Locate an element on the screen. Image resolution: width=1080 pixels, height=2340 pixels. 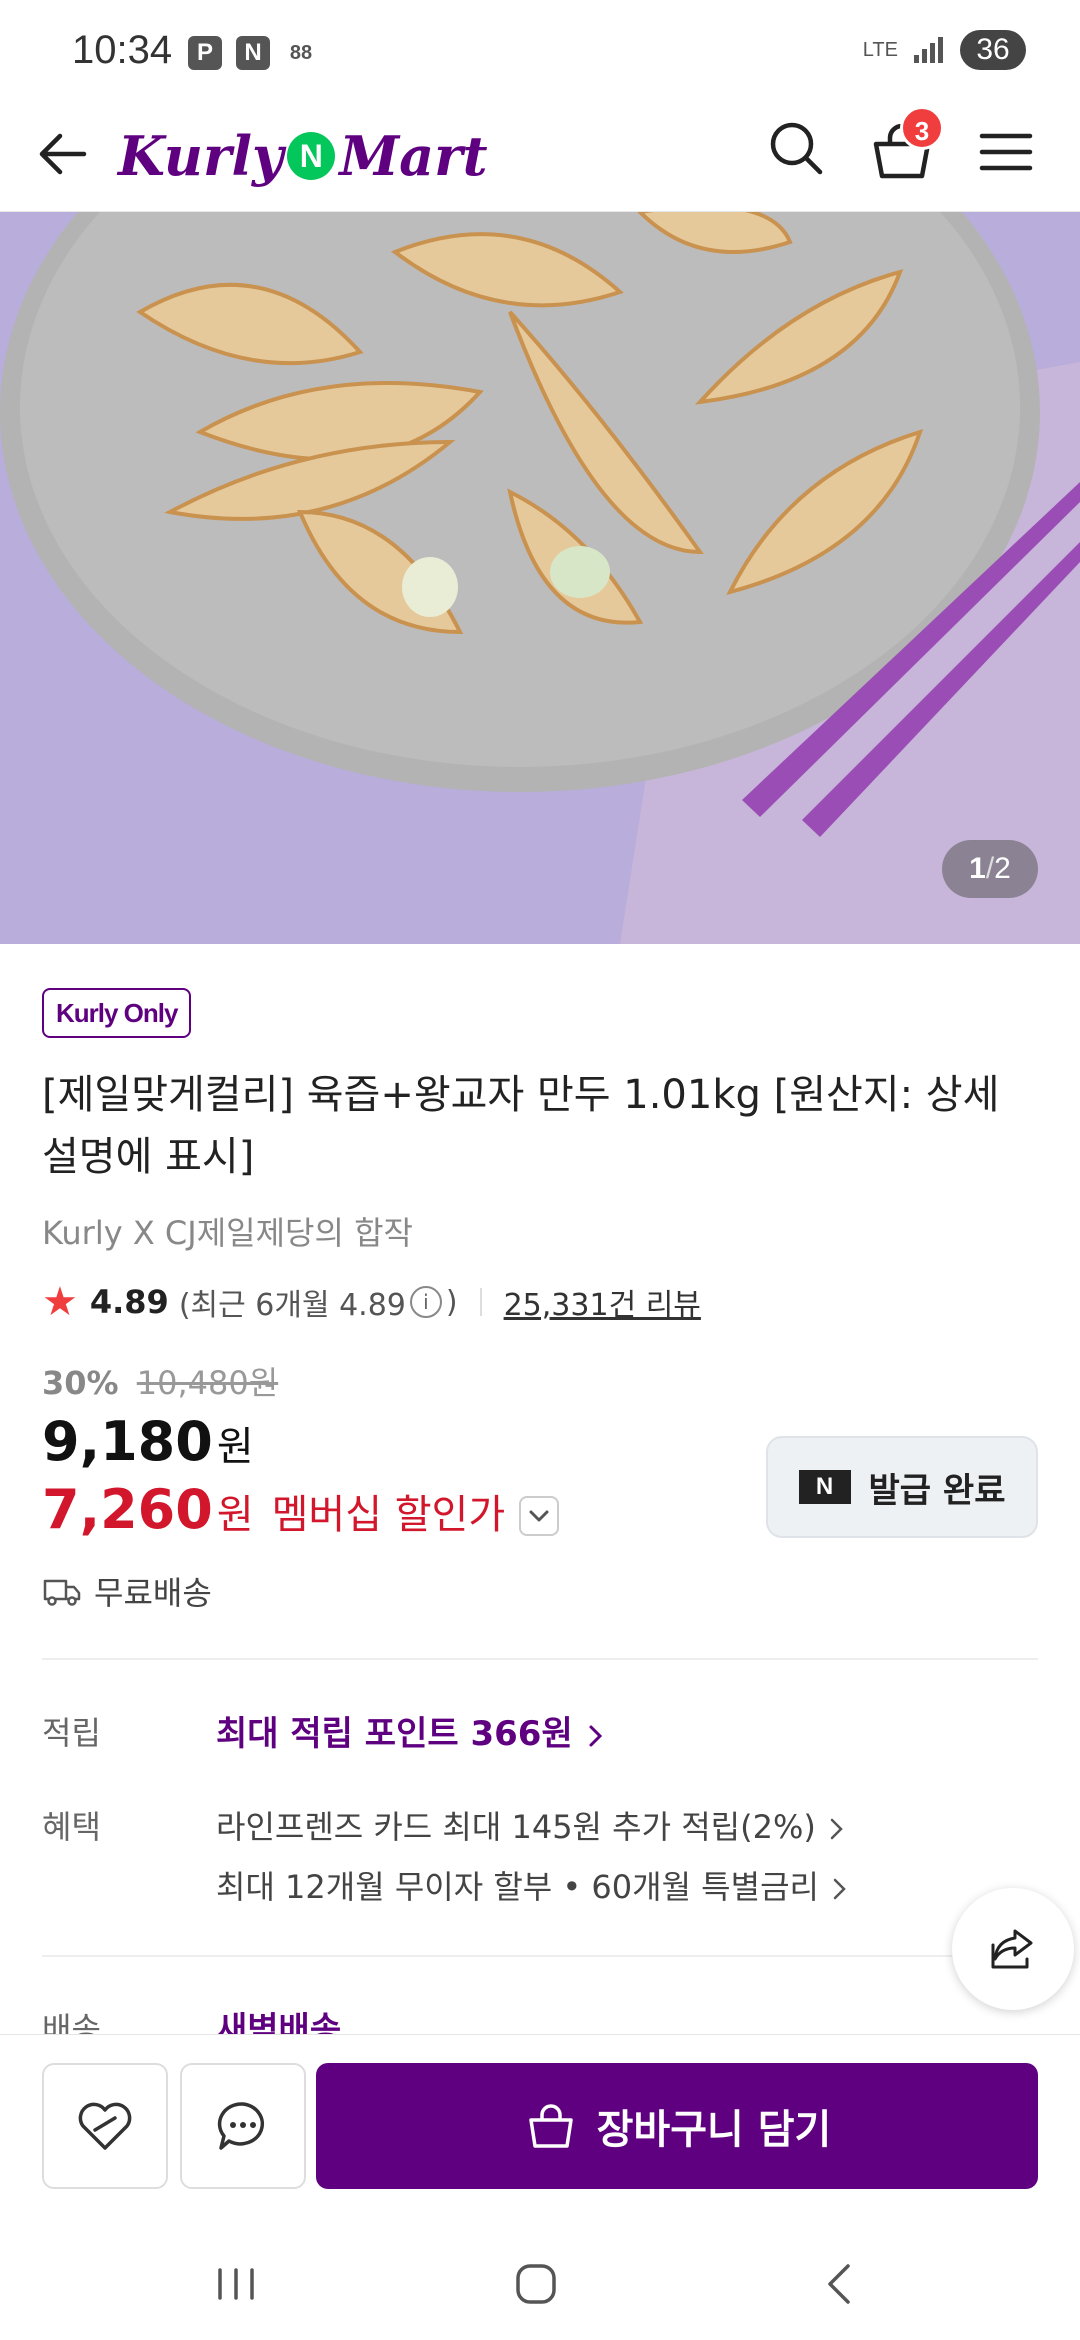
inquiry-button is located at coordinates (243, 2126).